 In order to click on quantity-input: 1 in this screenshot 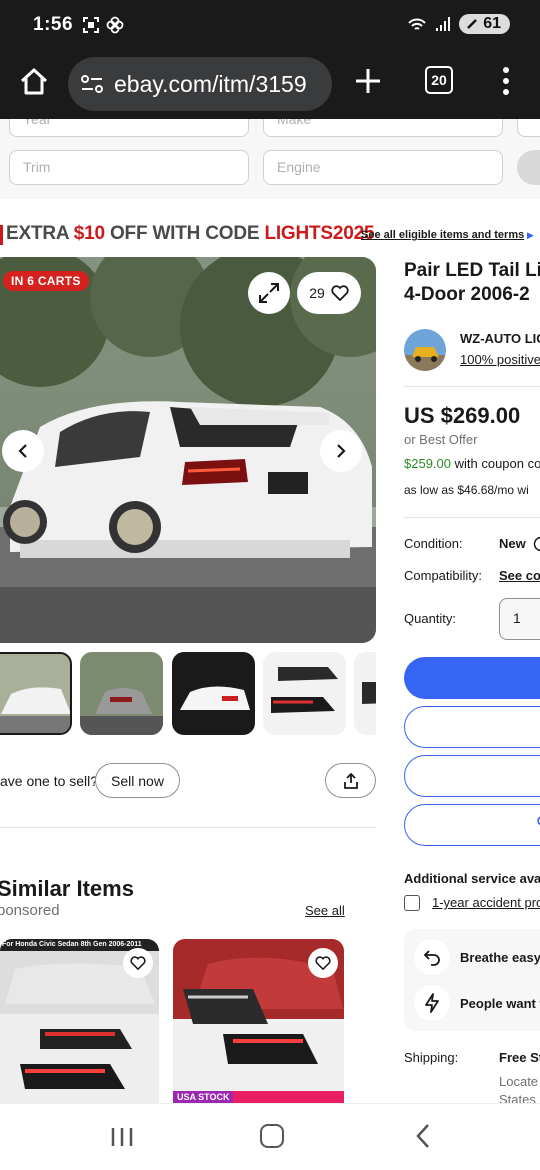, I will do `click(519, 619)`.